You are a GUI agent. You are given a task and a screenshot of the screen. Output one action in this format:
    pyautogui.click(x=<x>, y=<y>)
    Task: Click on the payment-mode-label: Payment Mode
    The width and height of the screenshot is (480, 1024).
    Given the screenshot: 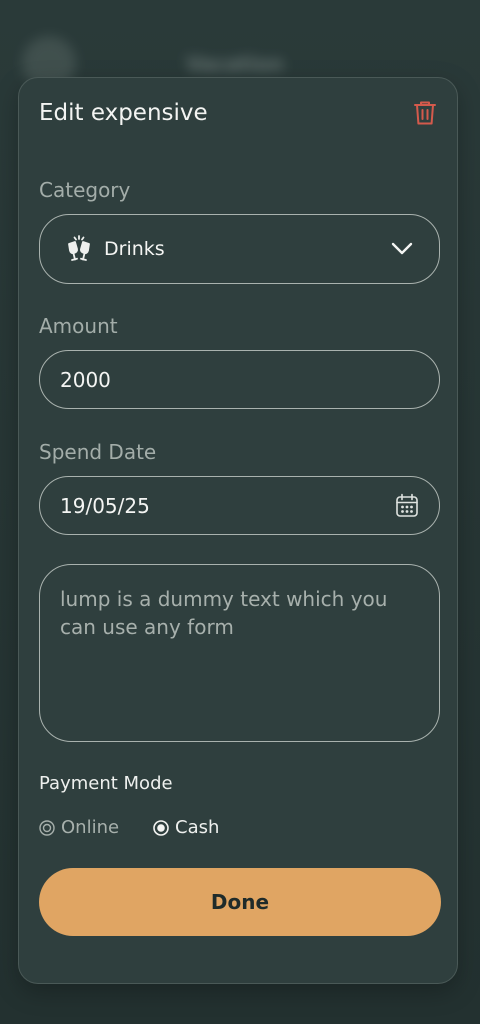 What is the action you would take?
    pyautogui.click(x=106, y=783)
    